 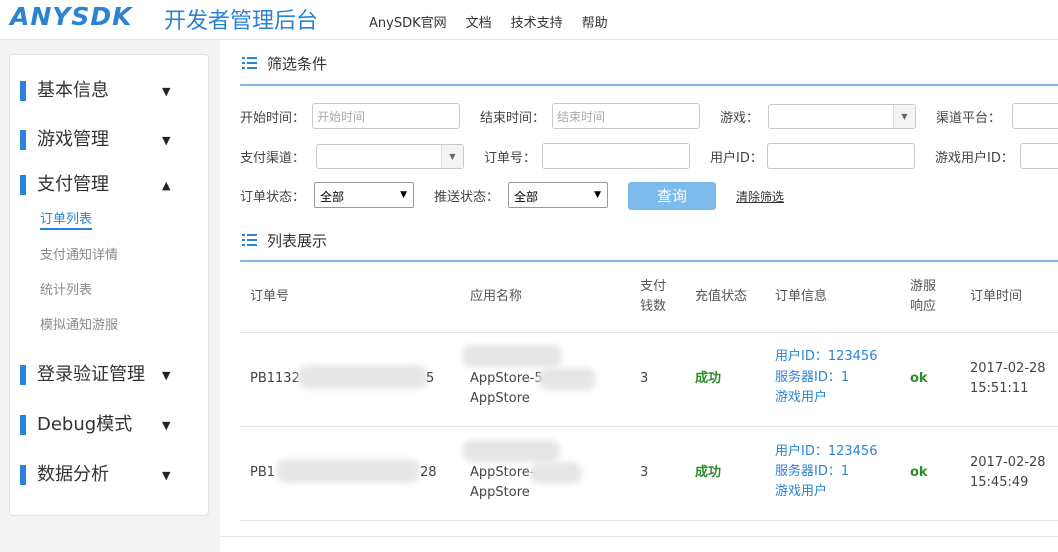 I want to click on col-order-info: 订单信息, so click(x=801, y=296).